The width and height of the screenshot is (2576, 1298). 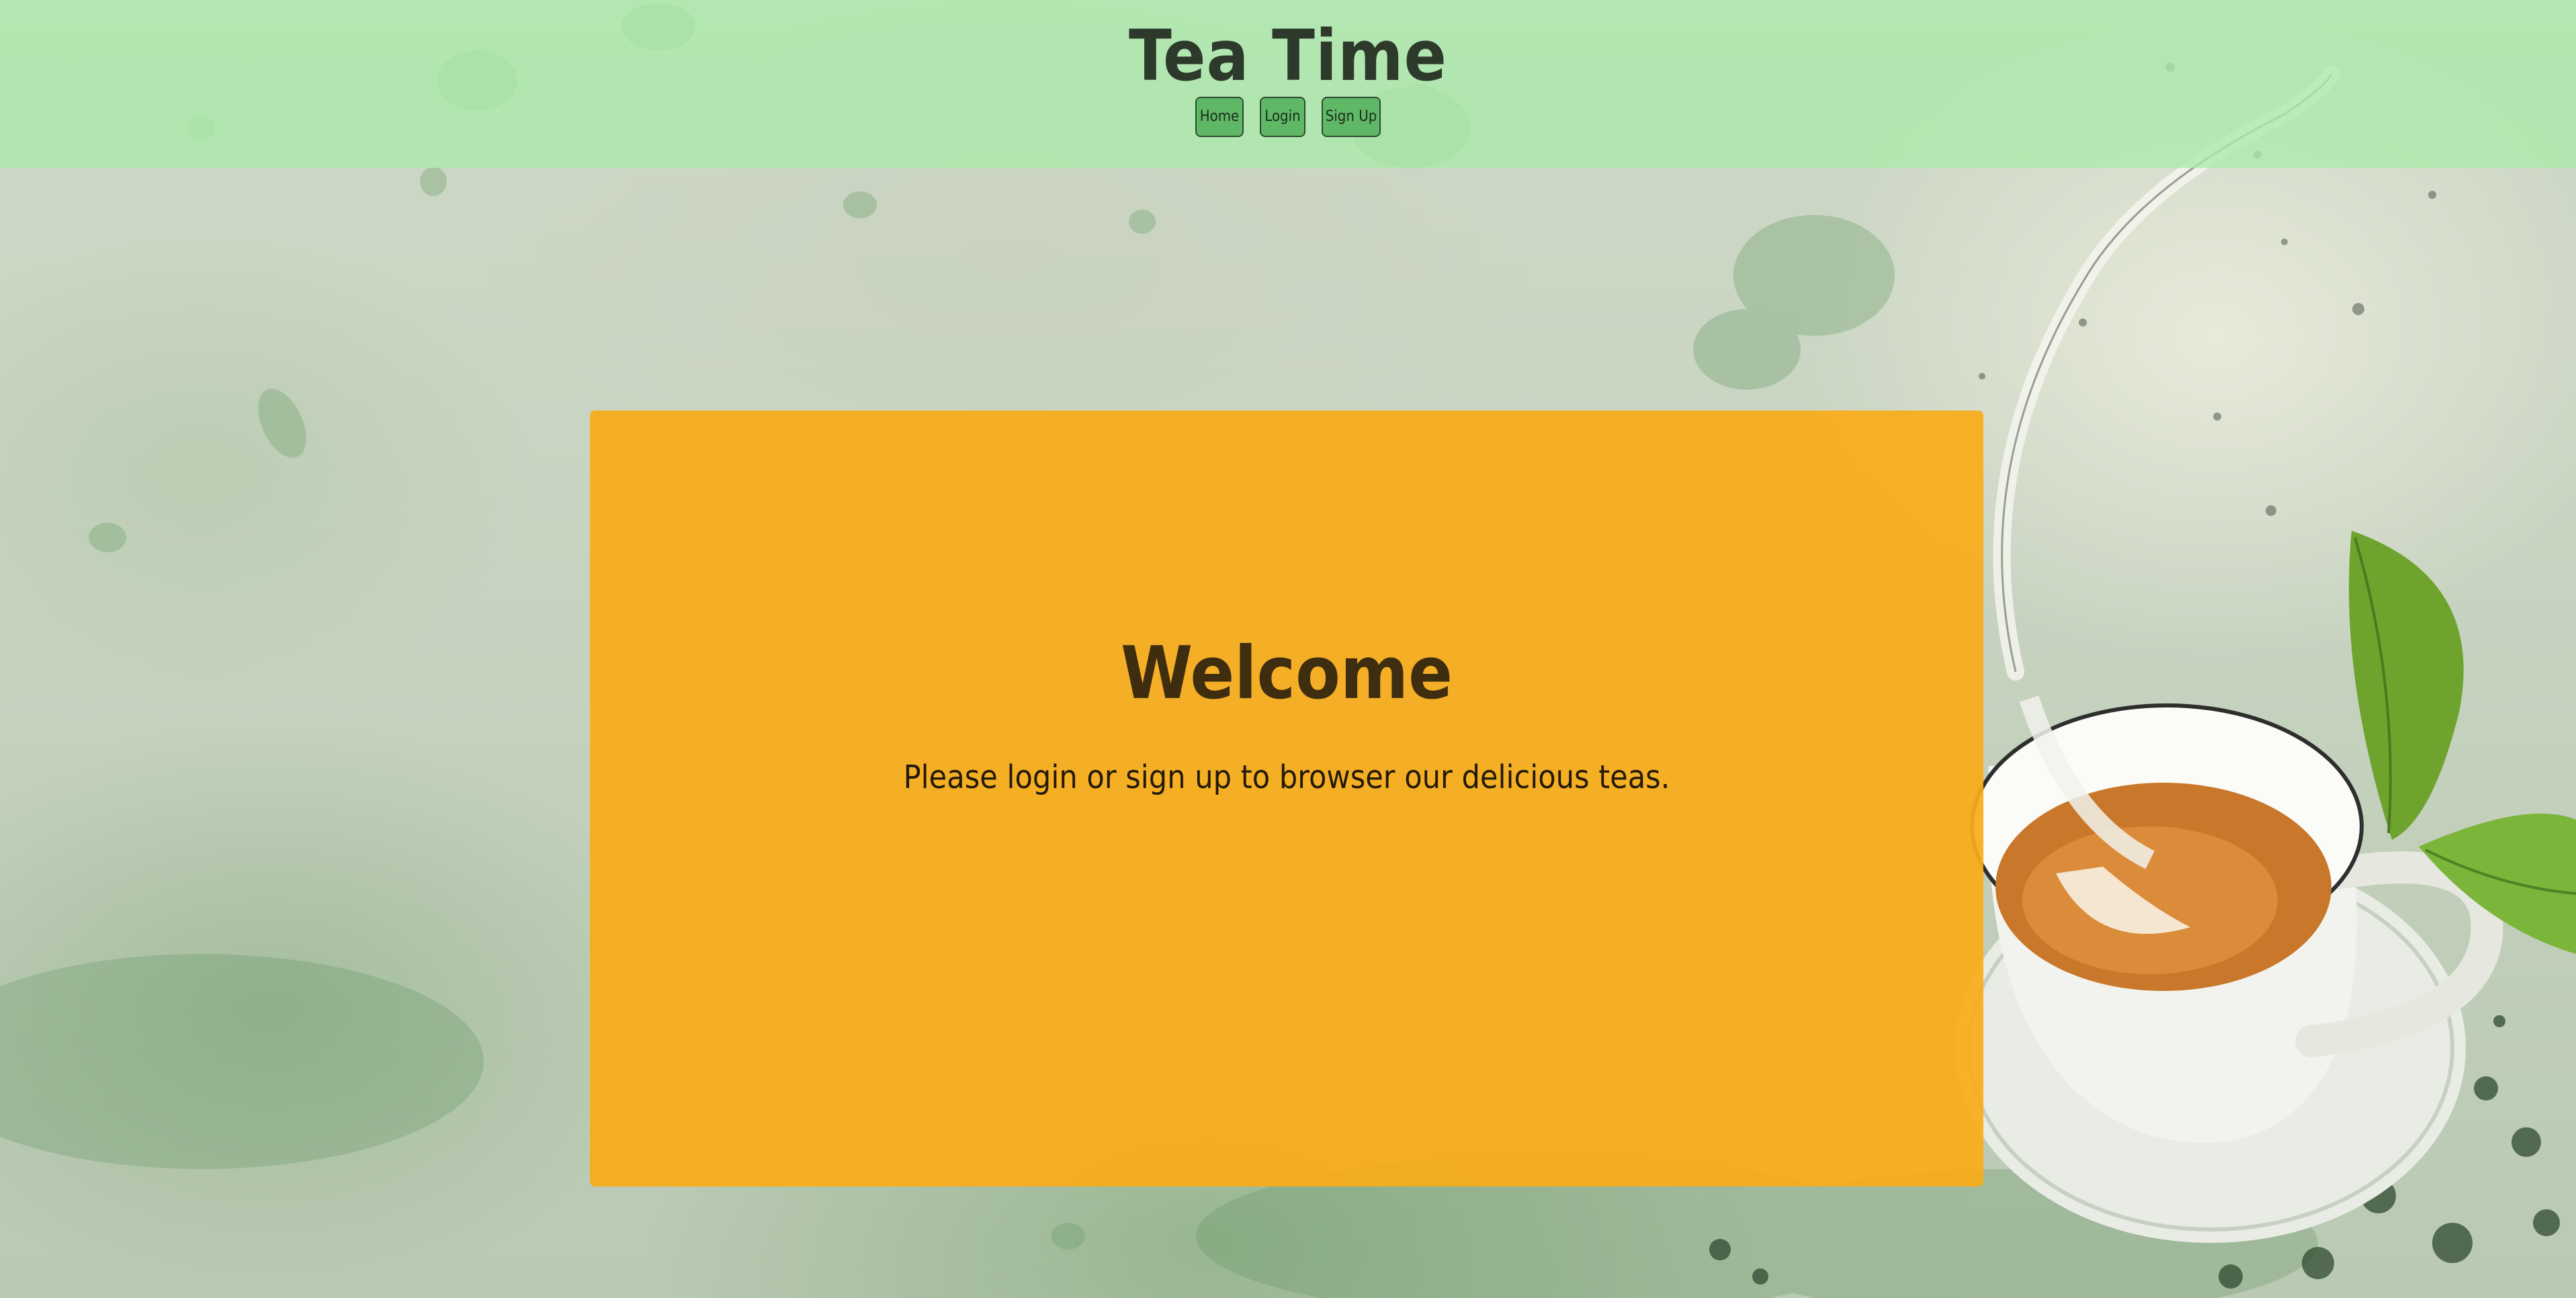 What do you see at coordinates (1219, 117) in the screenshot?
I see `nav-home-button: Home` at bounding box center [1219, 117].